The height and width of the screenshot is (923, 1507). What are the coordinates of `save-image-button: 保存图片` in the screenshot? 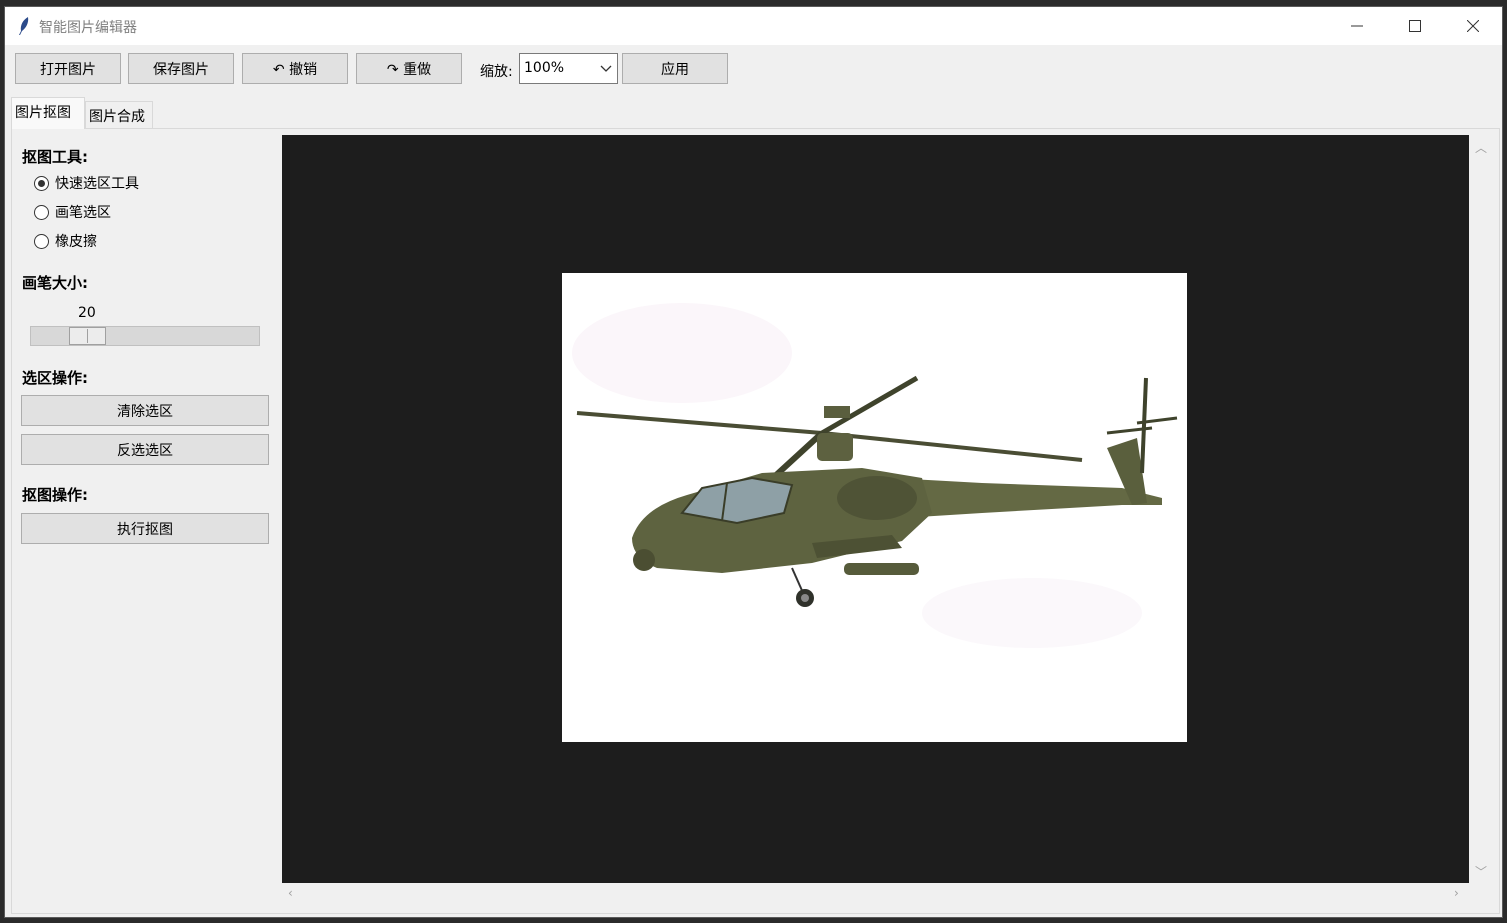 It's located at (181, 68).